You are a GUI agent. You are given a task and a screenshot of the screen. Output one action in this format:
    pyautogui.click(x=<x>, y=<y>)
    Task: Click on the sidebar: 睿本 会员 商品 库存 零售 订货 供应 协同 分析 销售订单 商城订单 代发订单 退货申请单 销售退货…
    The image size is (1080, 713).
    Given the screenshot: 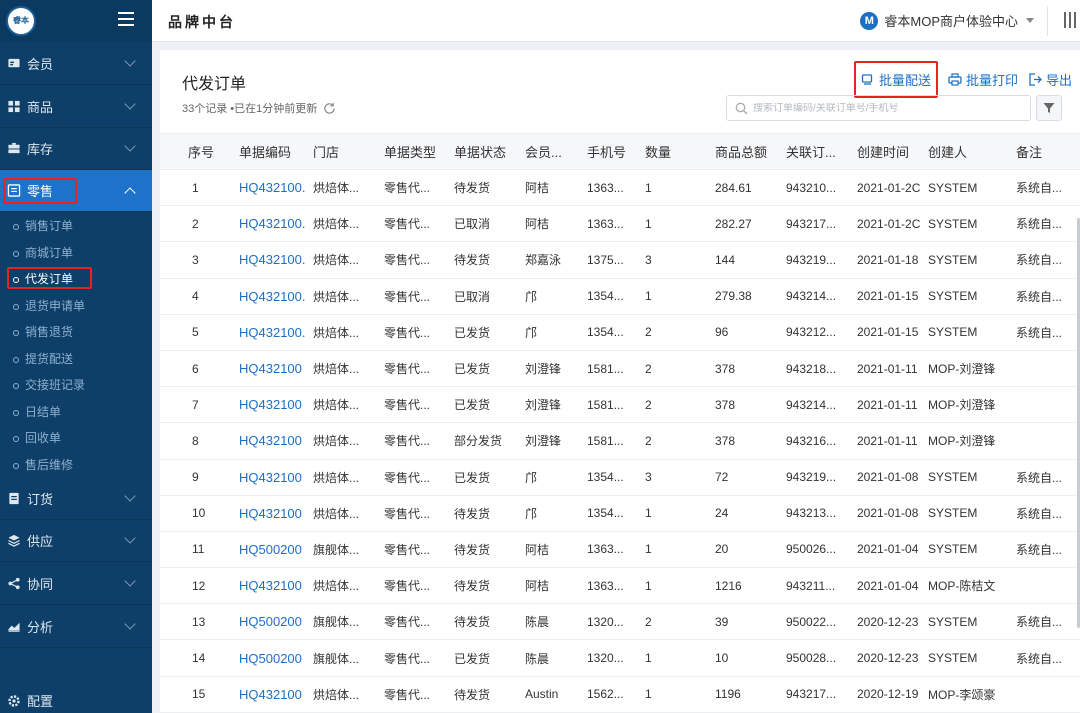 What is the action you would take?
    pyautogui.click(x=76, y=356)
    